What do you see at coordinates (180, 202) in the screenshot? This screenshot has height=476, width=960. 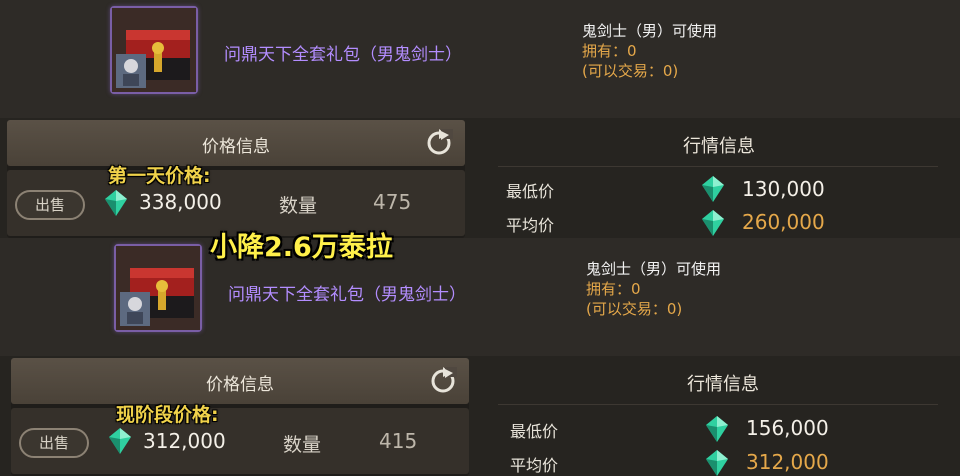 I see `price-value: 338,000` at bounding box center [180, 202].